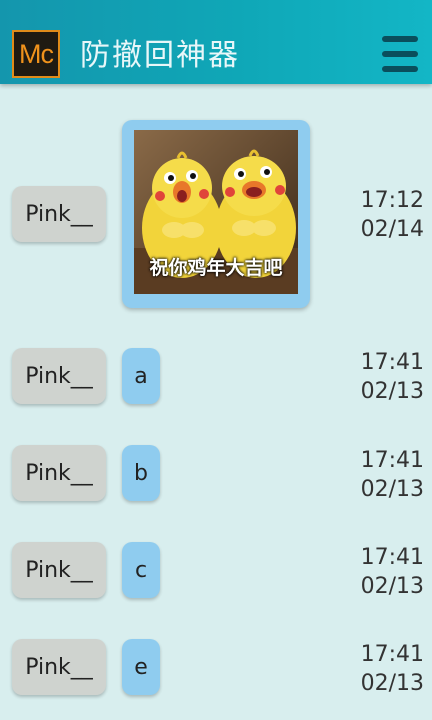 This screenshot has height=720, width=432. I want to click on hamburger-menu-icon, so click(400, 54).